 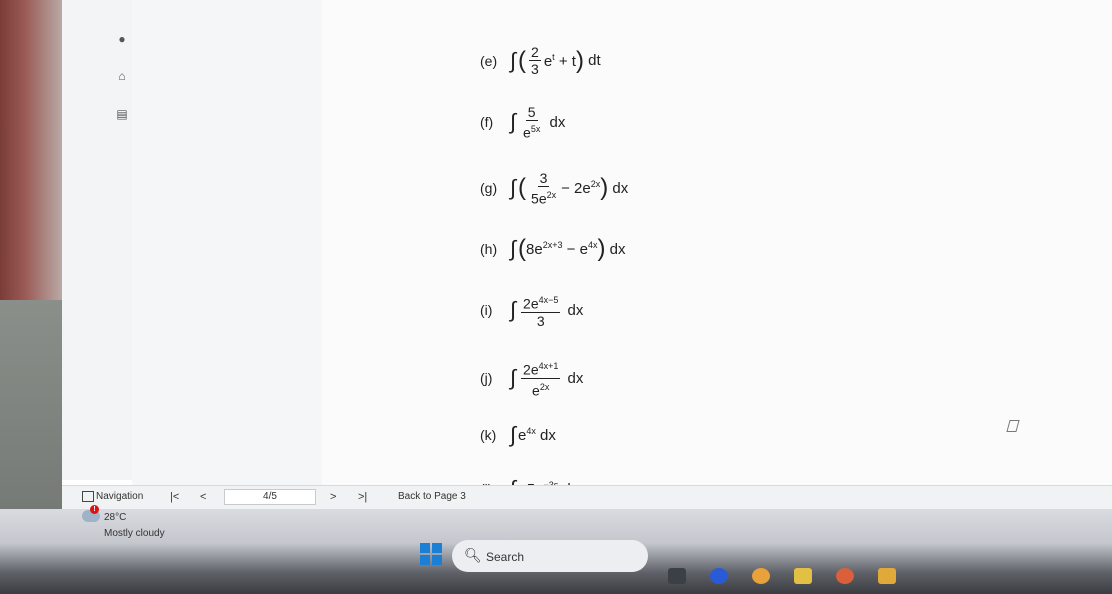 I want to click on chrome-icon, so click(x=761, y=576).